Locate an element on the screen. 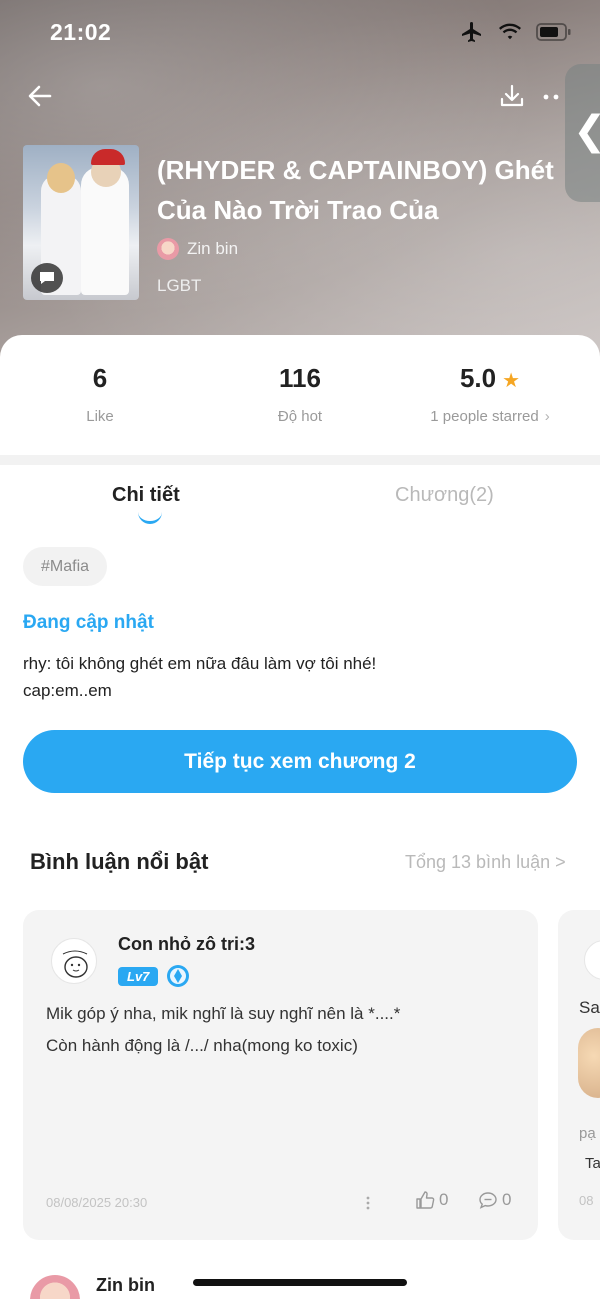 This screenshot has height=1299, width=600. comment-timestamp: 08/08/2025 20:30 is located at coordinates (97, 1202).